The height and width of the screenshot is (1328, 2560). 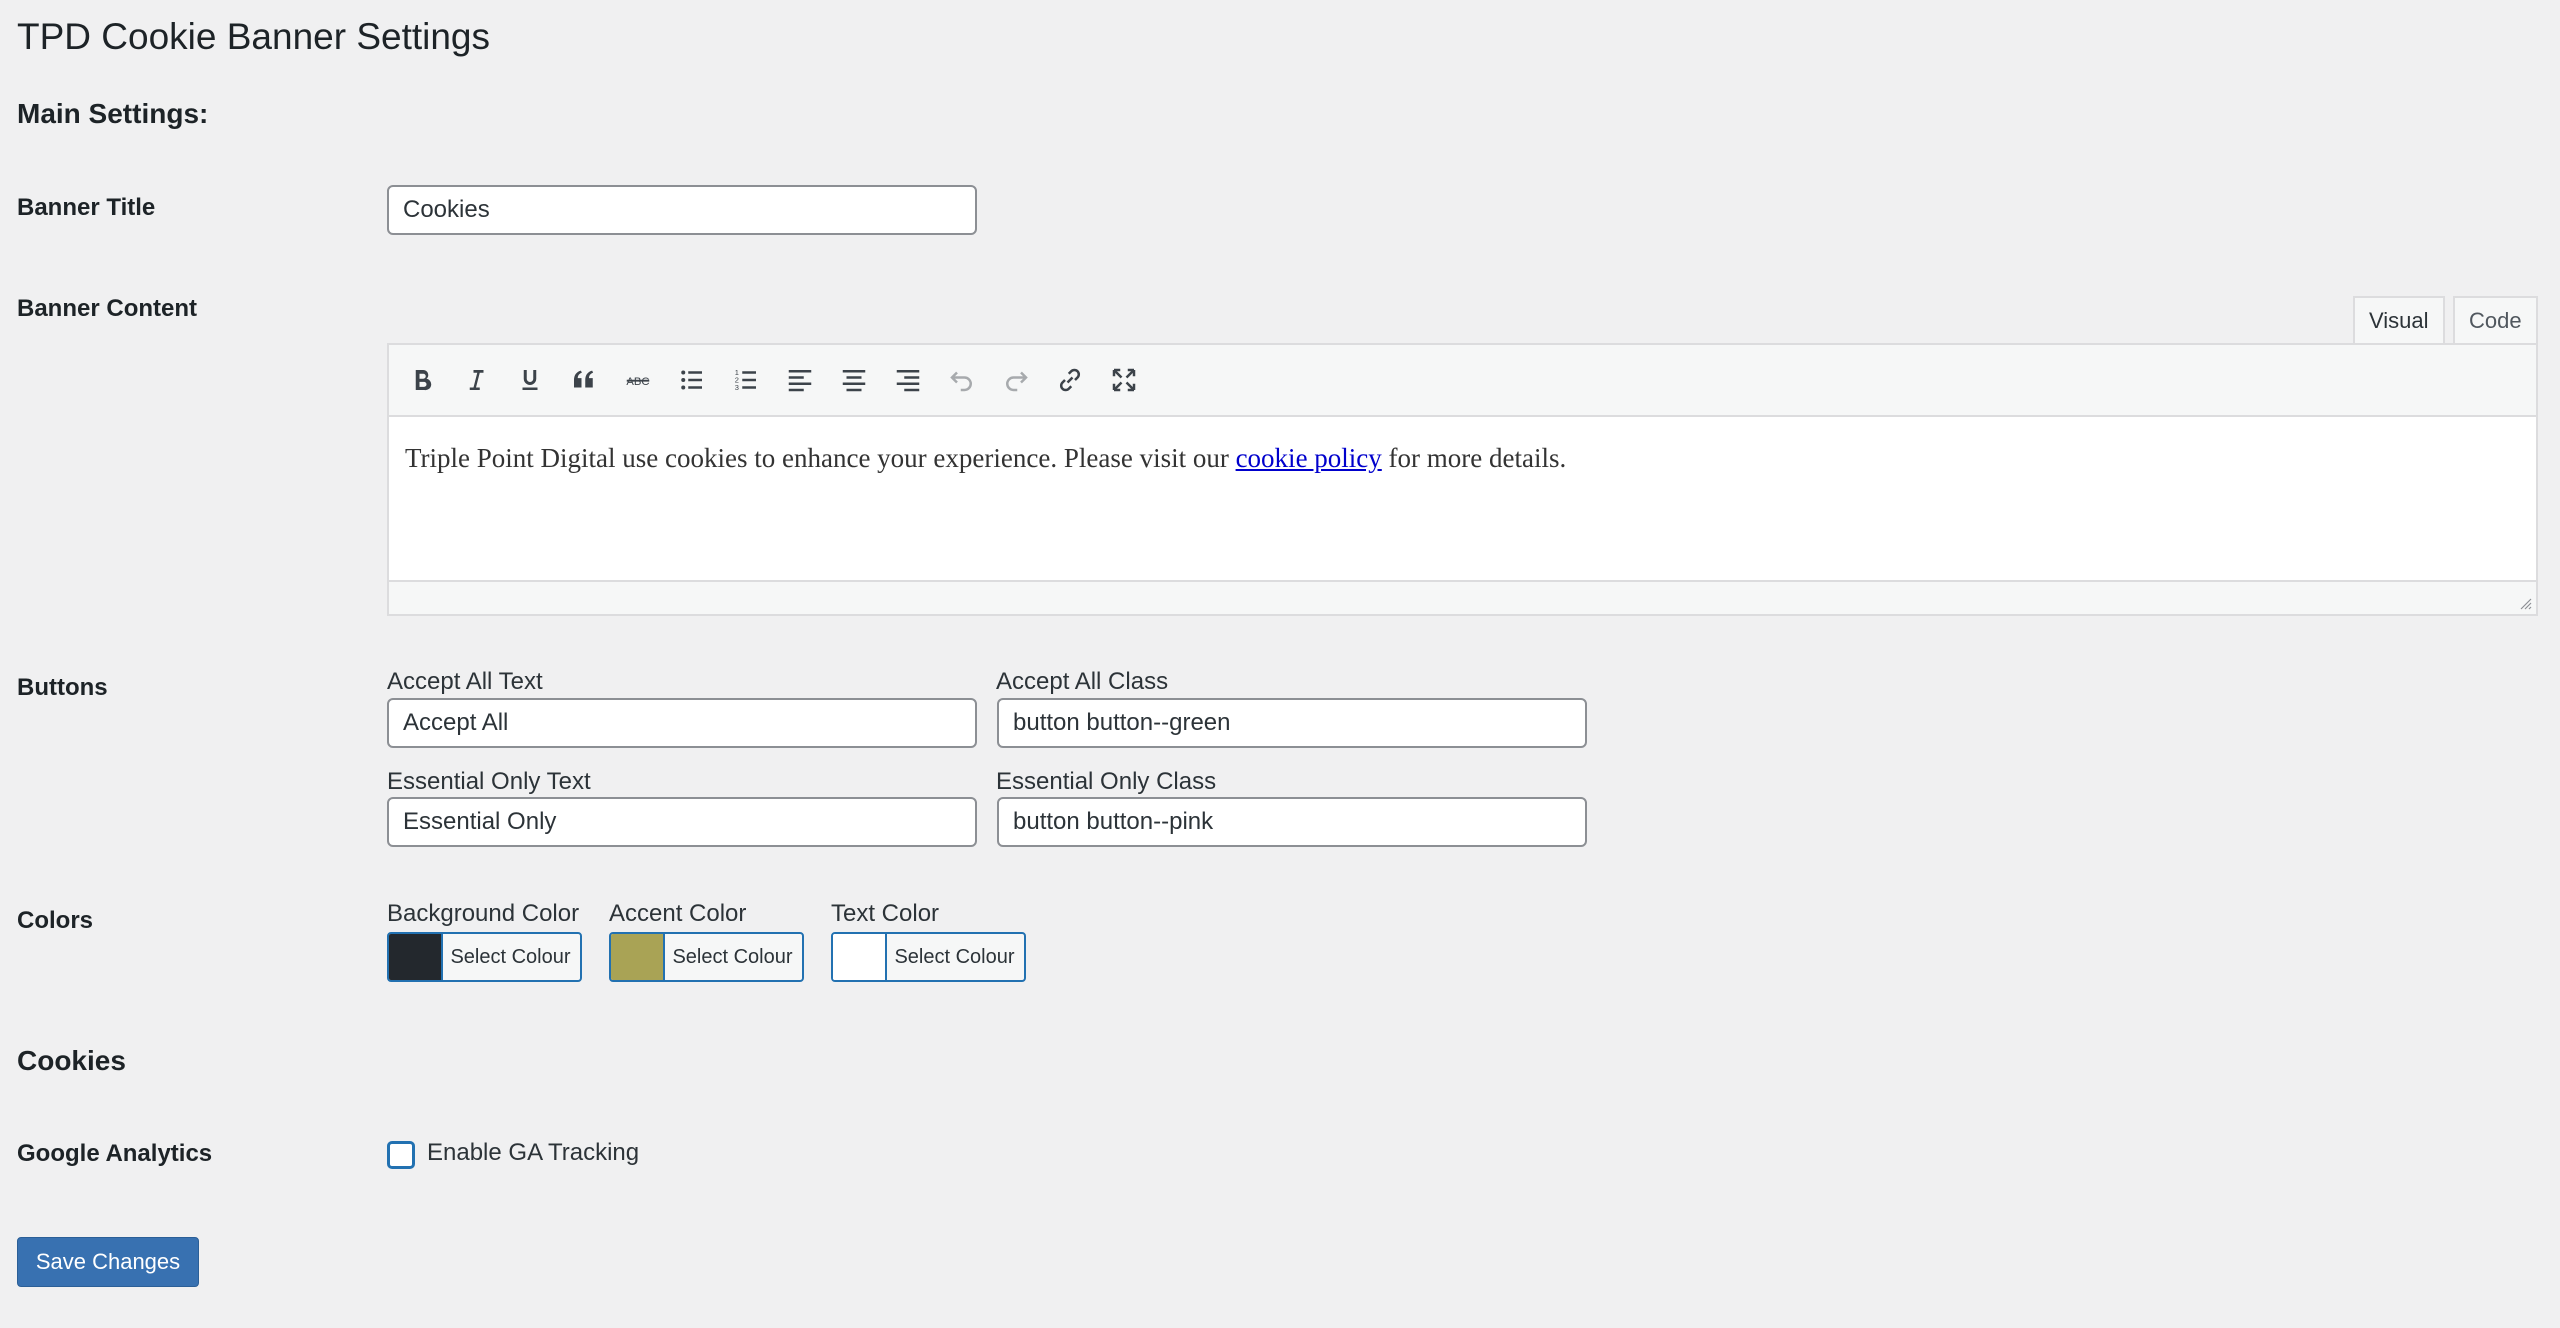 I want to click on enable-ga-label: Enable GA Tracking, so click(x=533, y=1153).